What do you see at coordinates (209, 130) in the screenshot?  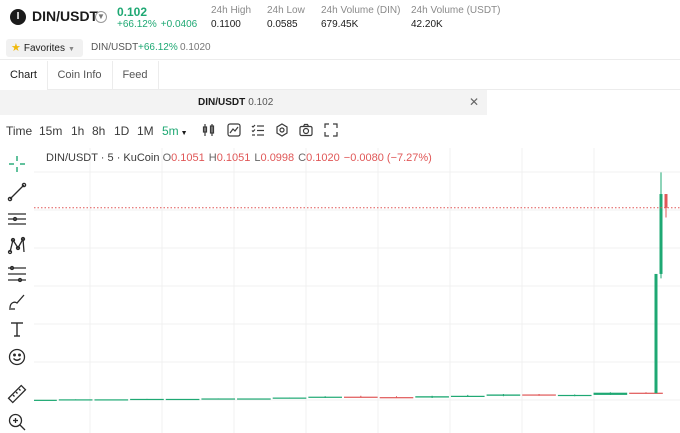 I see `indicators-icon` at bounding box center [209, 130].